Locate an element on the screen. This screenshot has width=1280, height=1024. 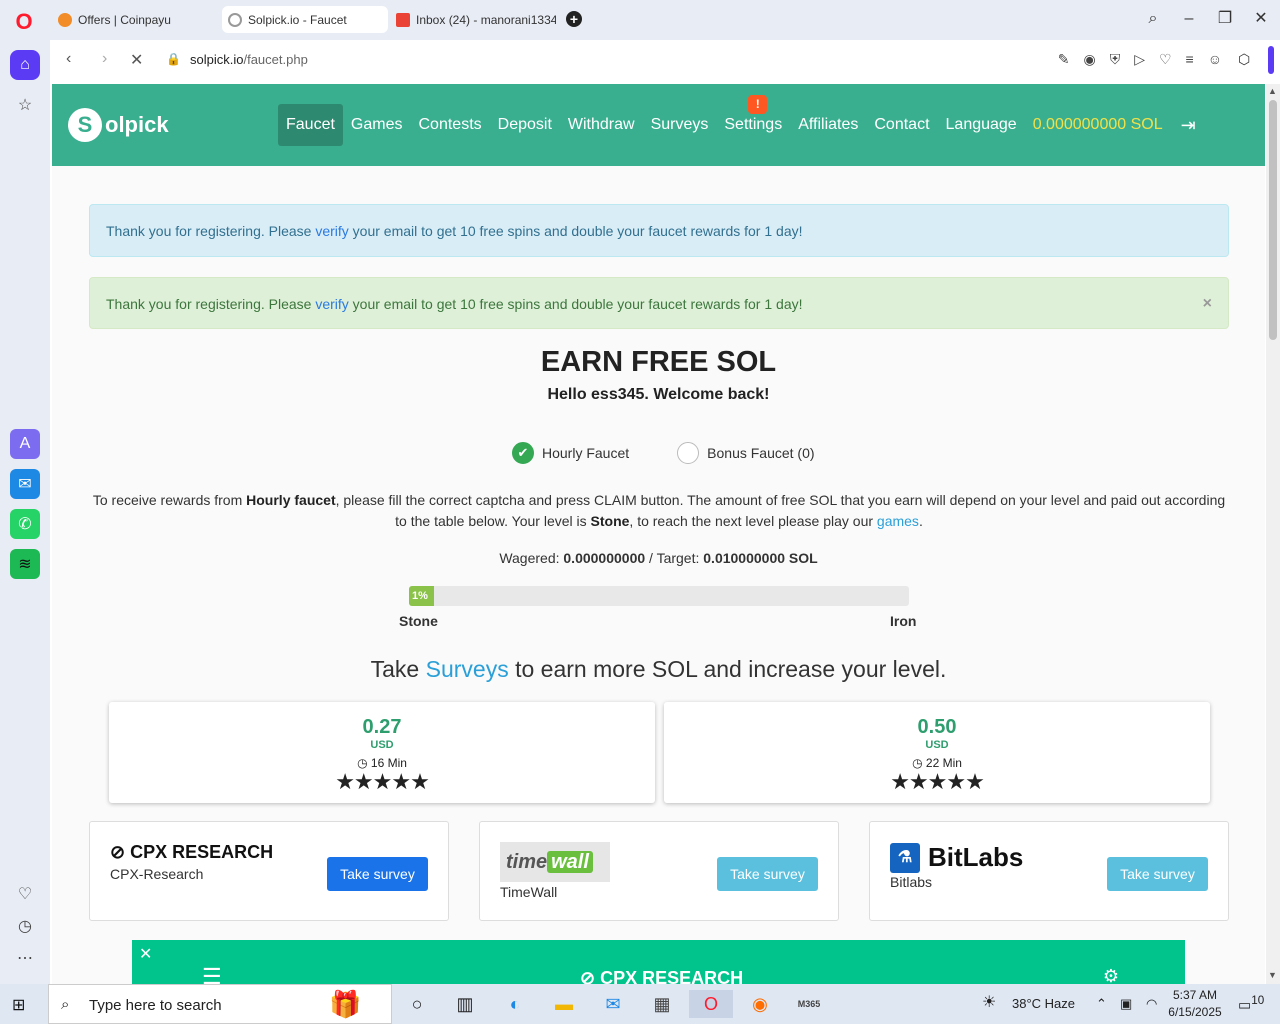
menu-lines-icon: ≡ is located at coordinates (1190, 59).